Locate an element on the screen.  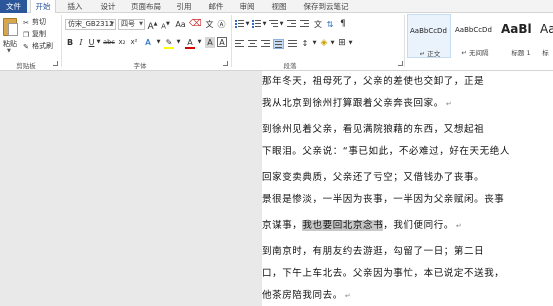
style-heading-1: AaBl 标题 1 is located at coordinates (521, 36).